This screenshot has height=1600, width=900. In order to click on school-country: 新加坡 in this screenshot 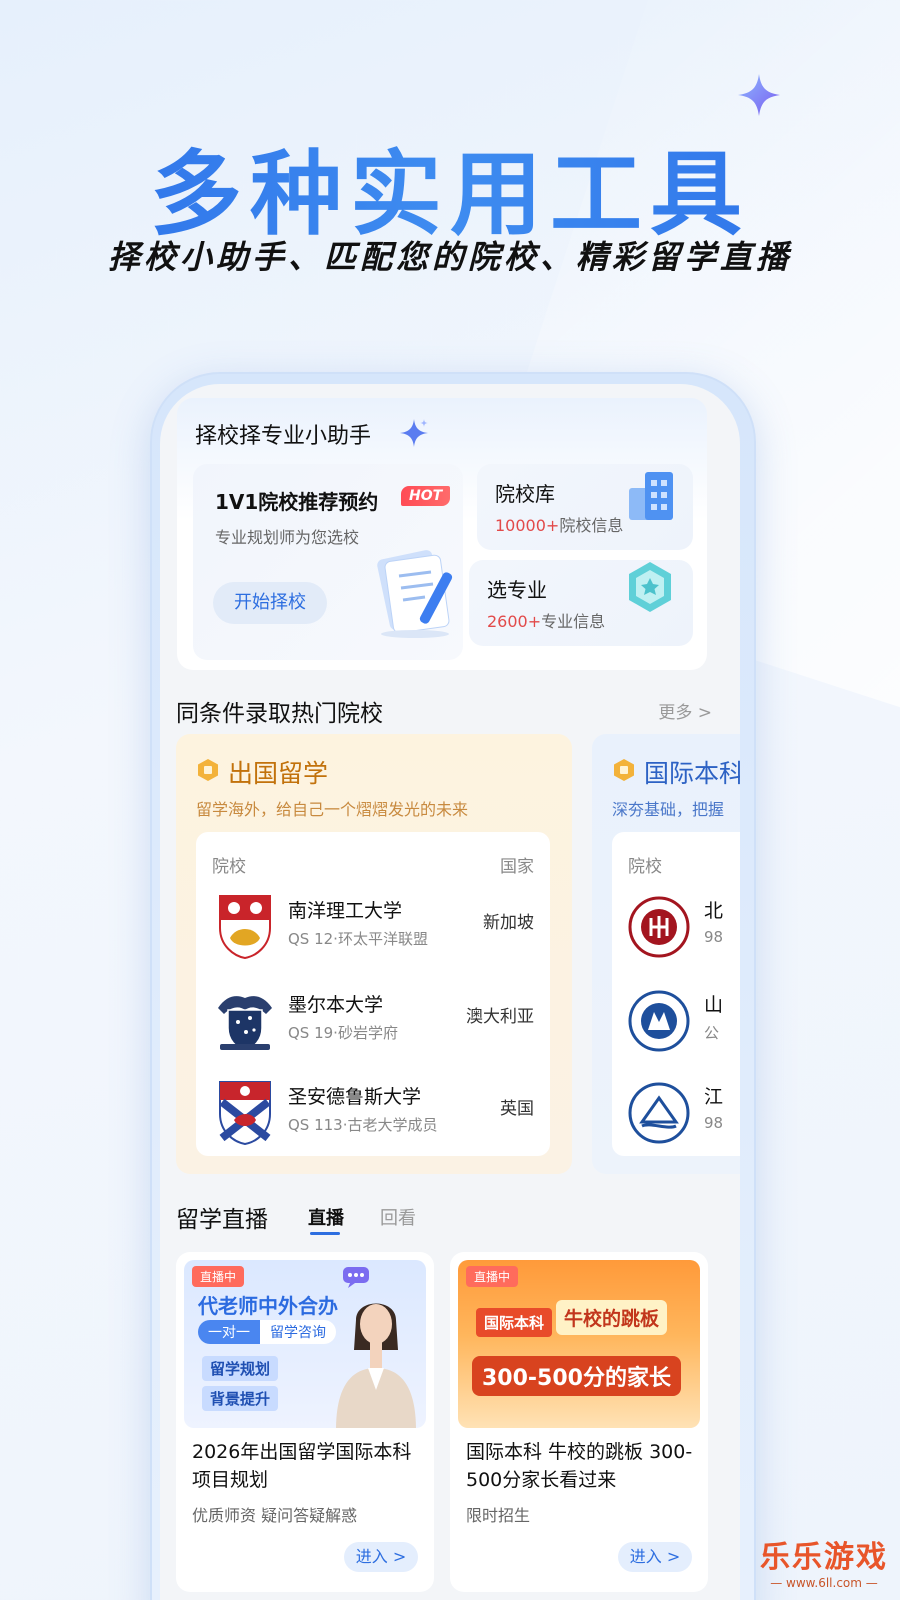, I will do `click(508, 923)`.